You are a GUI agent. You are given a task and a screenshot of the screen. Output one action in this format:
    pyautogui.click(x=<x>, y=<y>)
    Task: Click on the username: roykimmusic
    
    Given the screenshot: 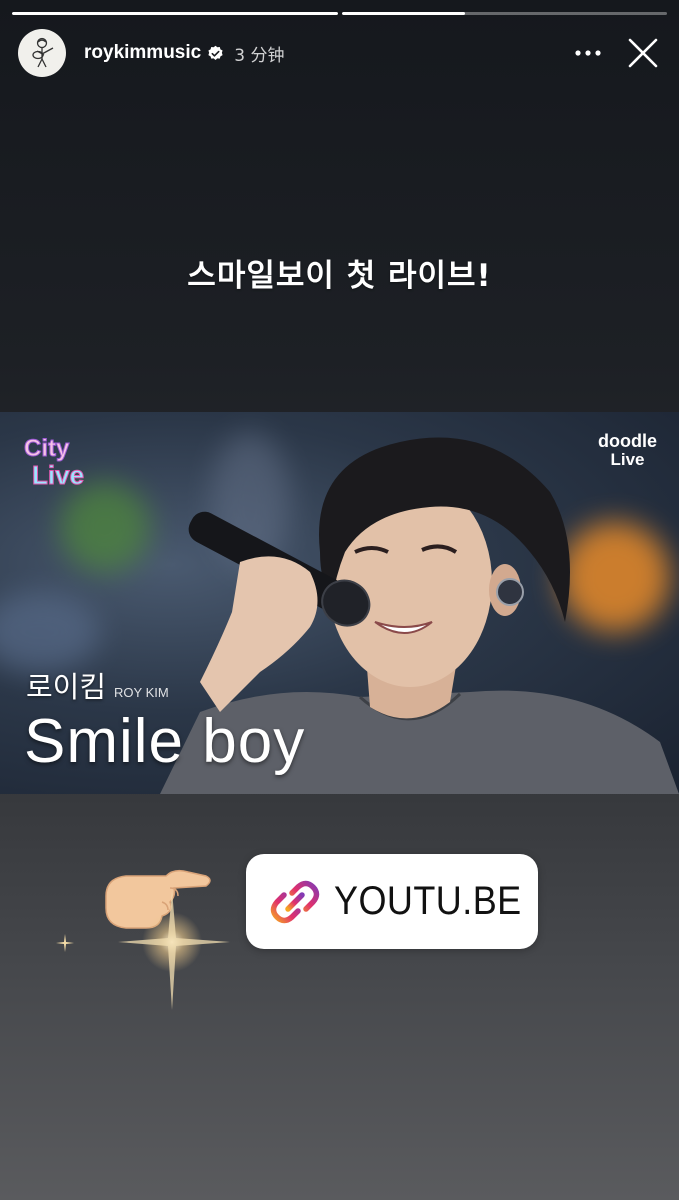 What is the action you would take?
    pyautogui.click(x=142, y=53)
    